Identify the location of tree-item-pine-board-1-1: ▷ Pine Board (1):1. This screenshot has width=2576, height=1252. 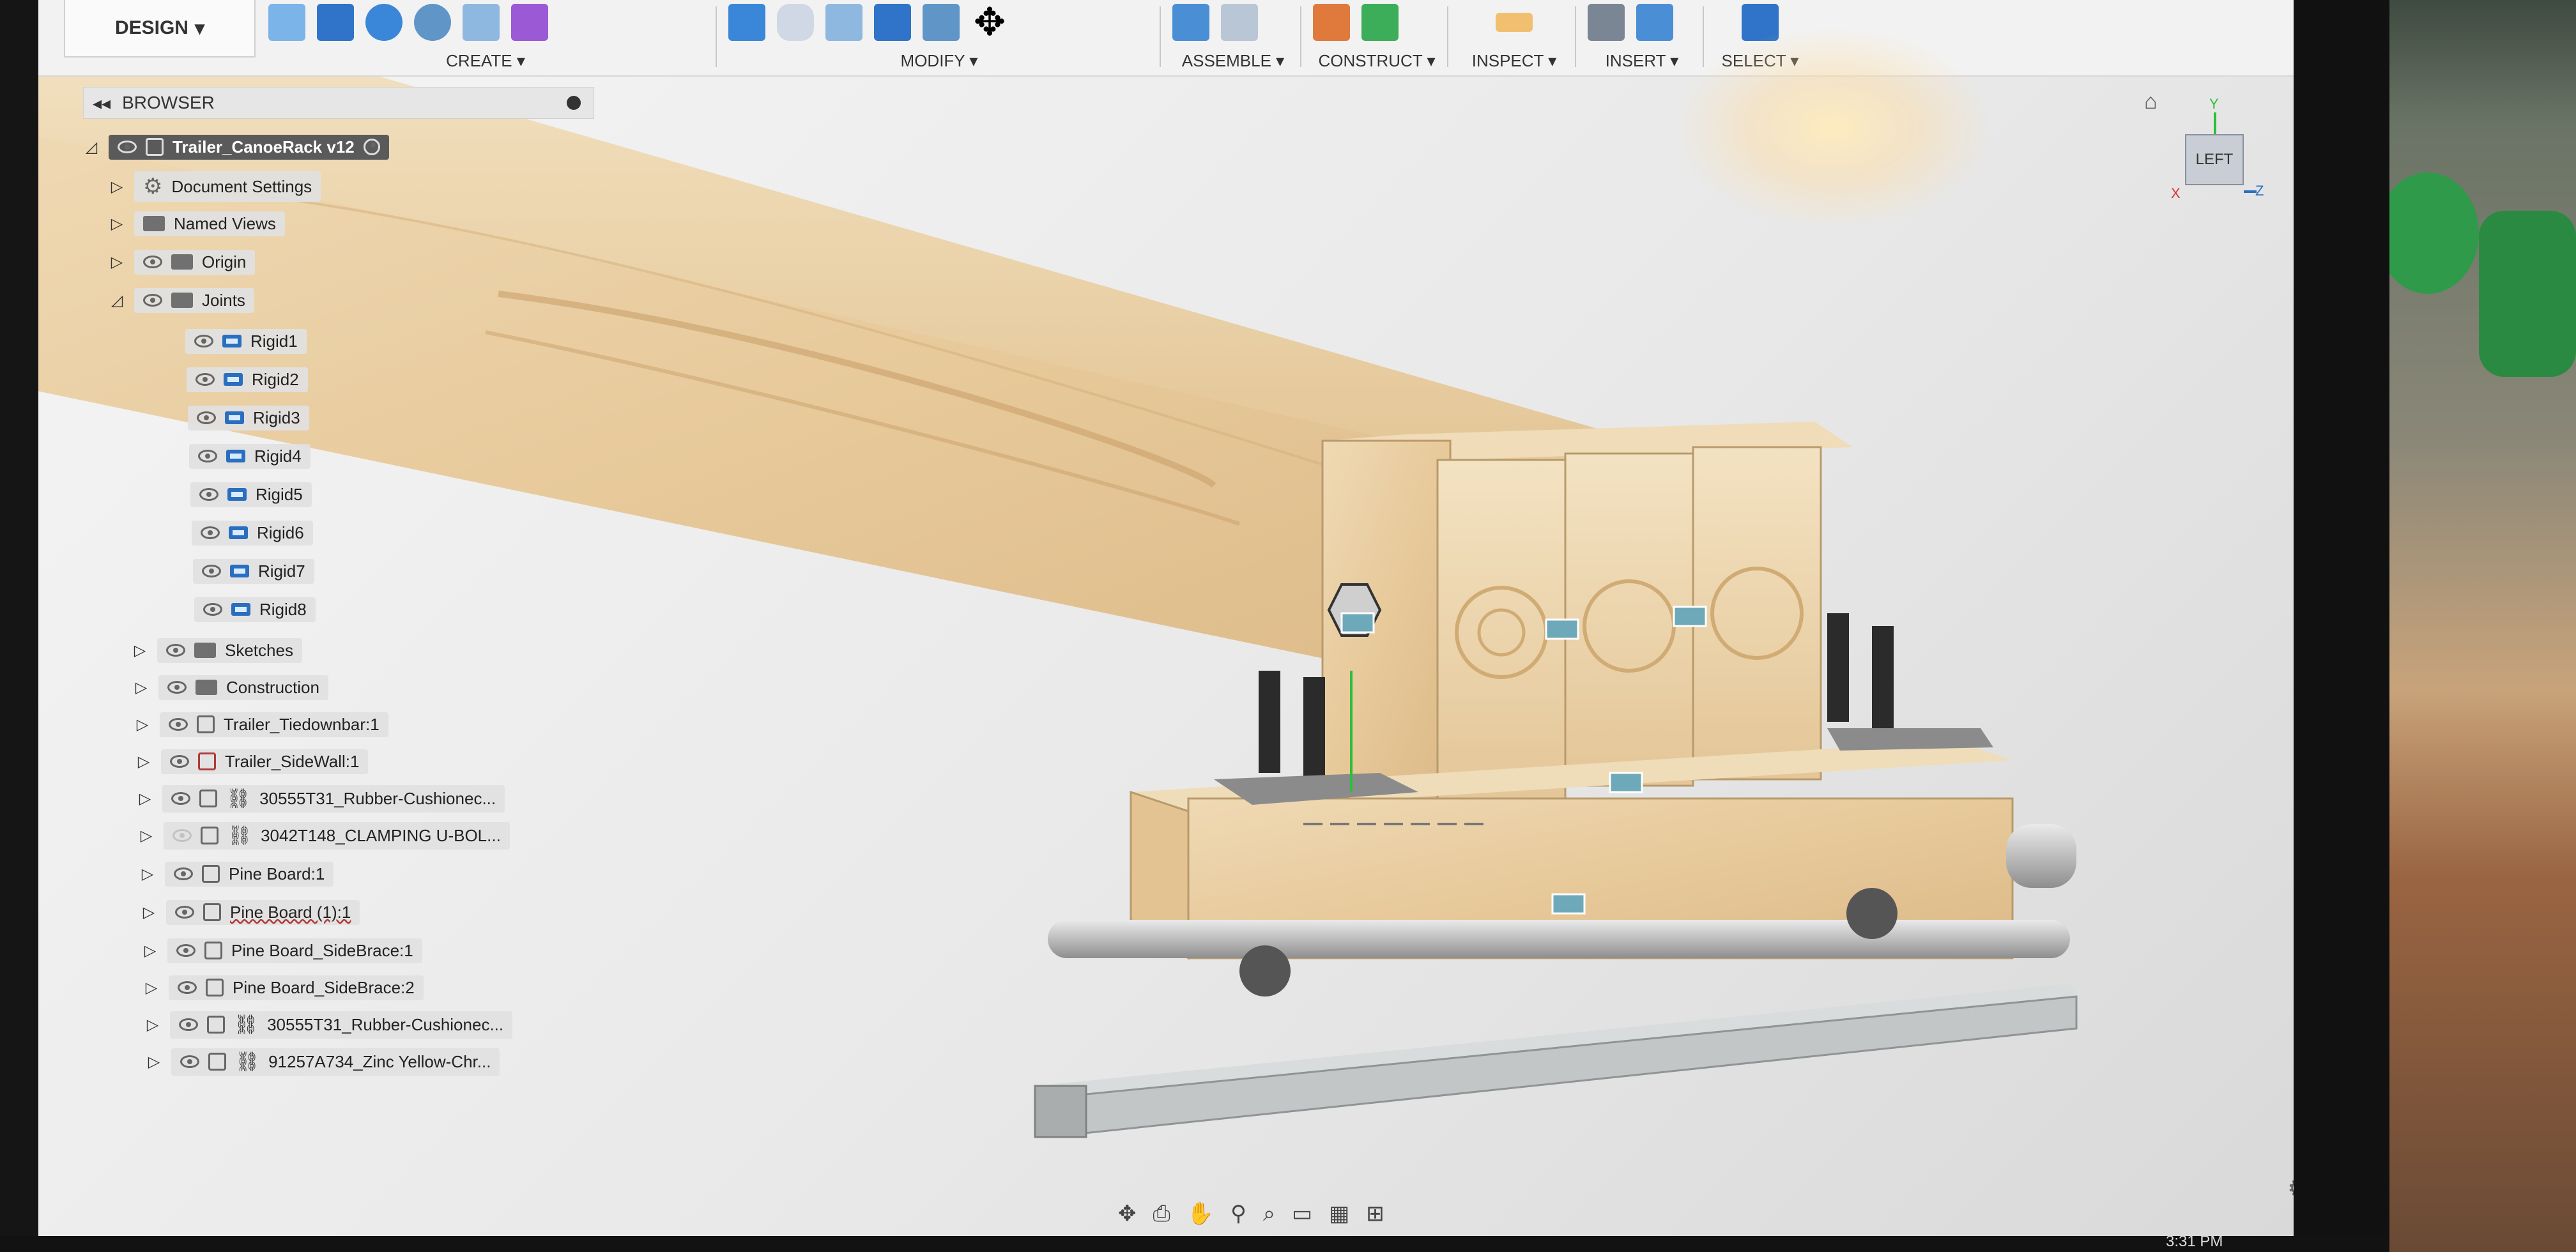
(250, 912).